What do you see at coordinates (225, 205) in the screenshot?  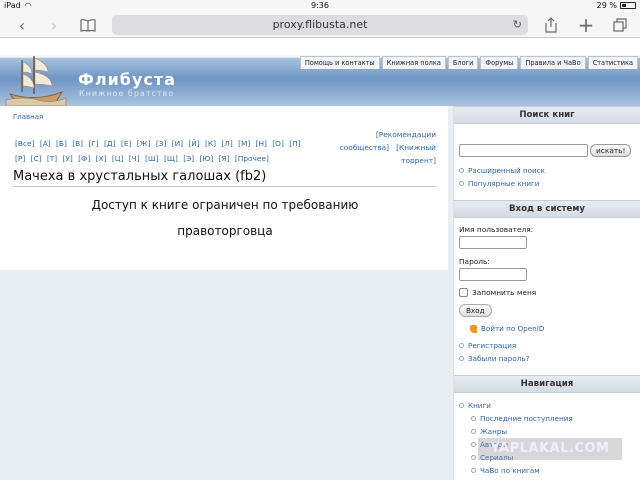 I see `message-line: Доступ к книге ограничен по требованию` at bounding box center [225, 205].